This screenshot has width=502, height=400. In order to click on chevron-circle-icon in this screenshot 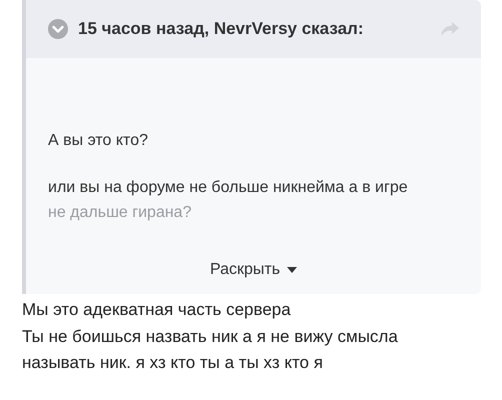, I will do `click(58, 29)`.